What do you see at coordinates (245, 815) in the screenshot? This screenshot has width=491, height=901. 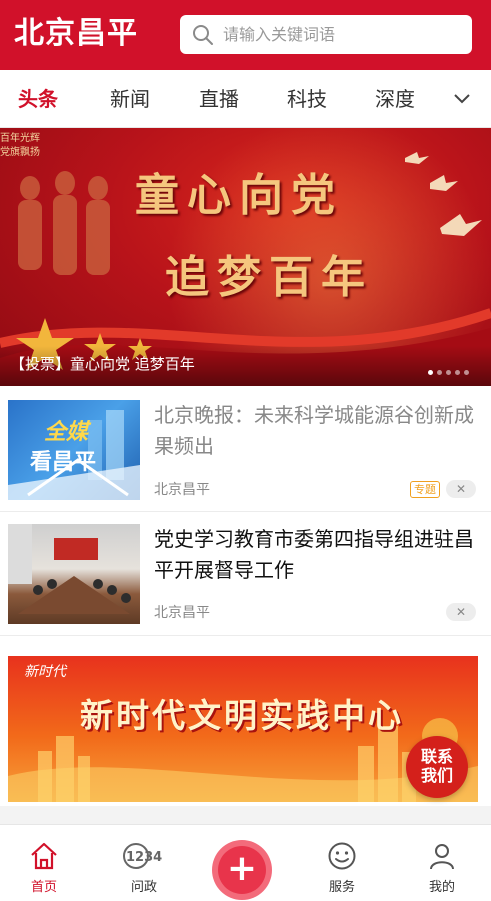 I see `section-divider` at bounding box center [245, 815].